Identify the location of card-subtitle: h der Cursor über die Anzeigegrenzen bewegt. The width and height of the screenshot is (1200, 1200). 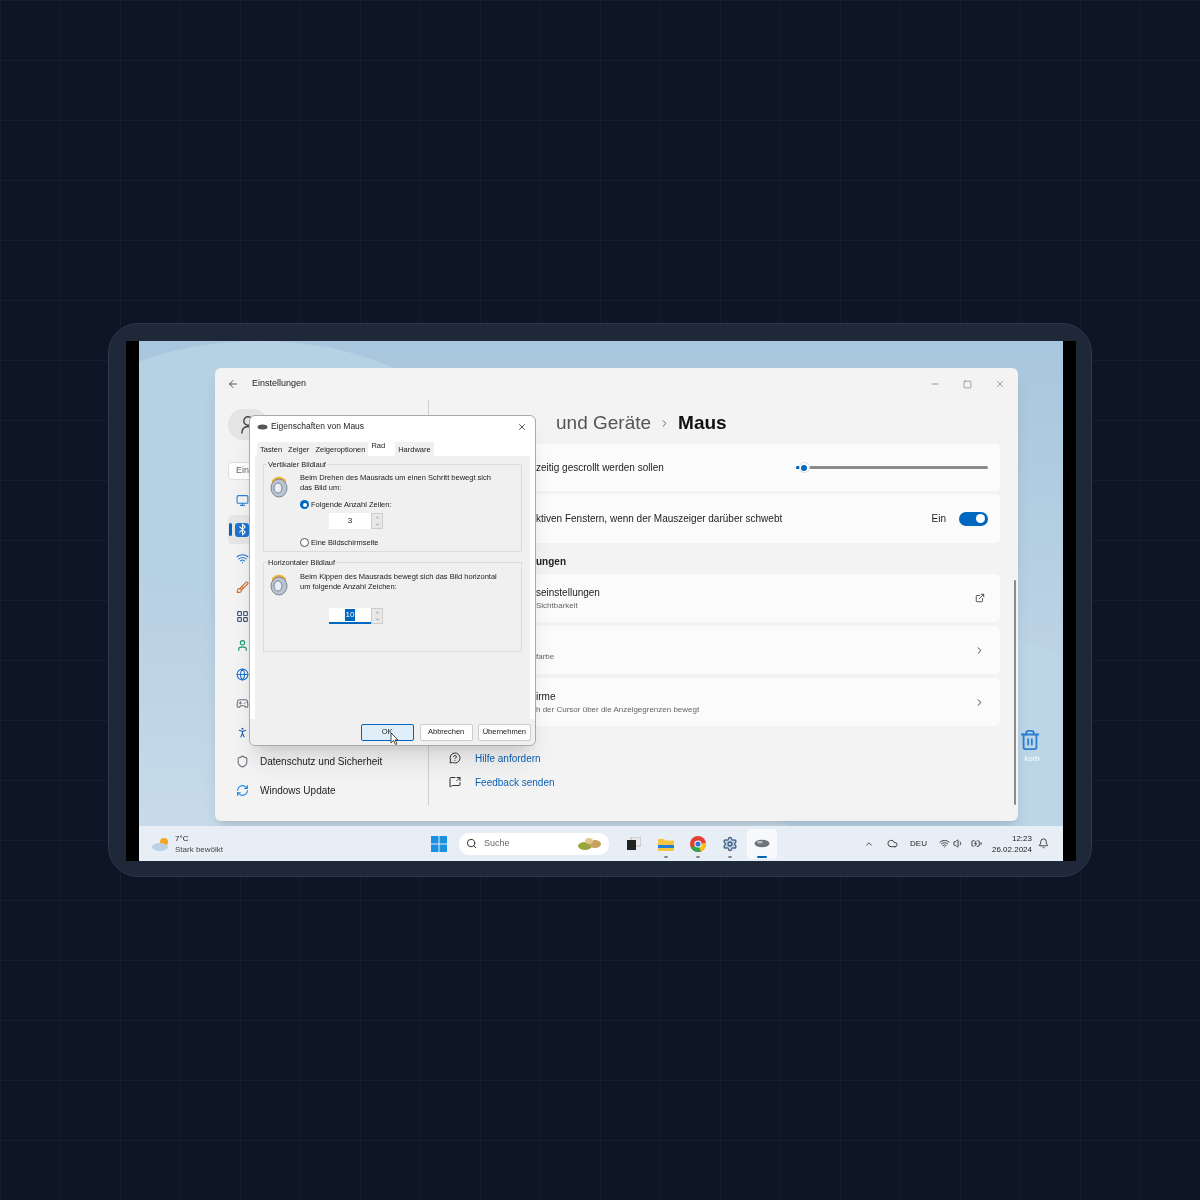
(618, 709).